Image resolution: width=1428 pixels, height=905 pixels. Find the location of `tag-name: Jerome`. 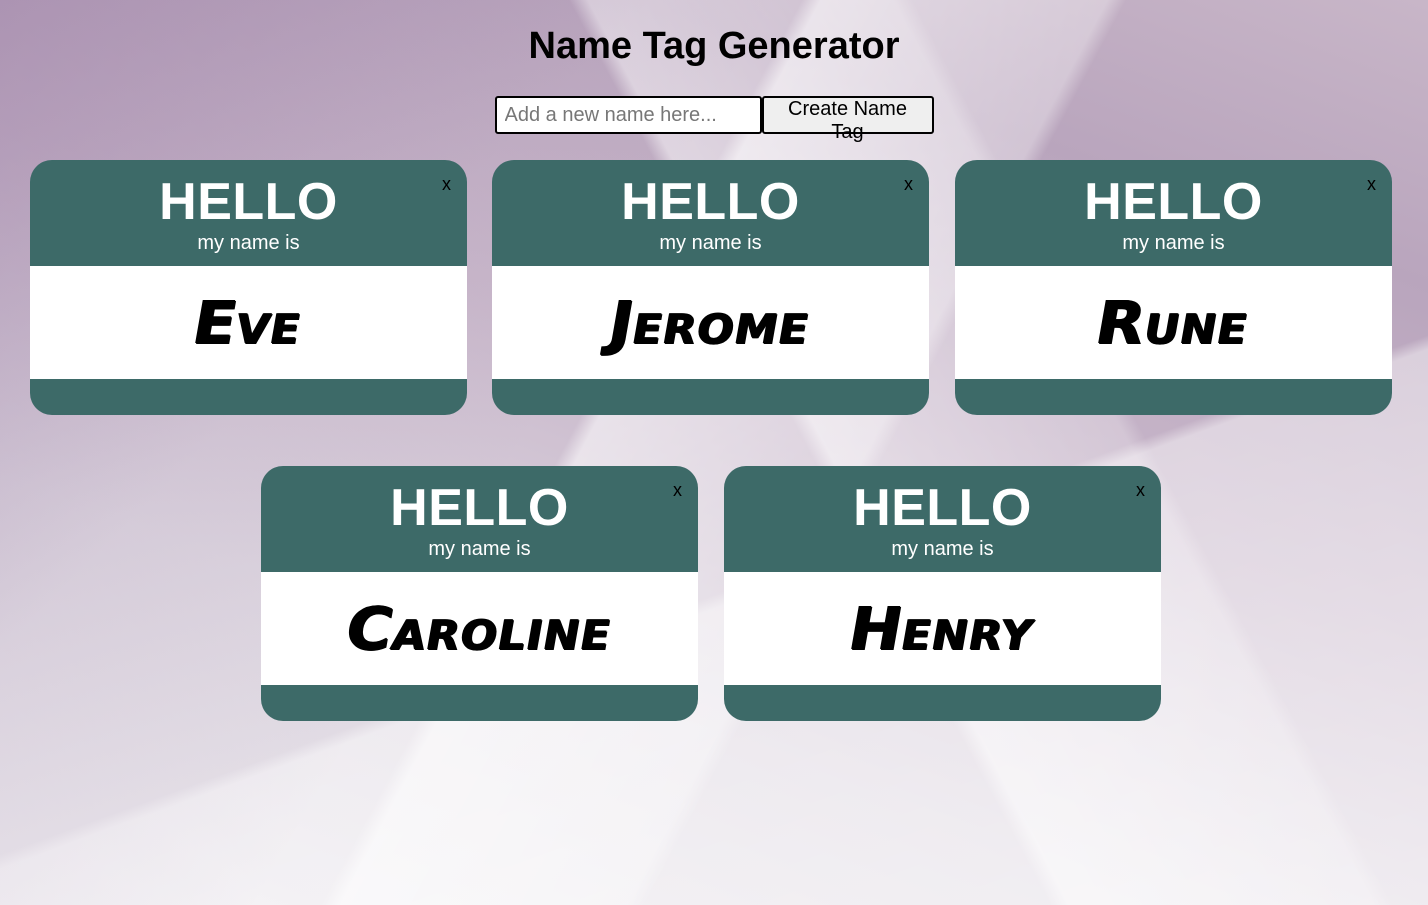

tag-name: Jerome is located at coordinates (710, 322).